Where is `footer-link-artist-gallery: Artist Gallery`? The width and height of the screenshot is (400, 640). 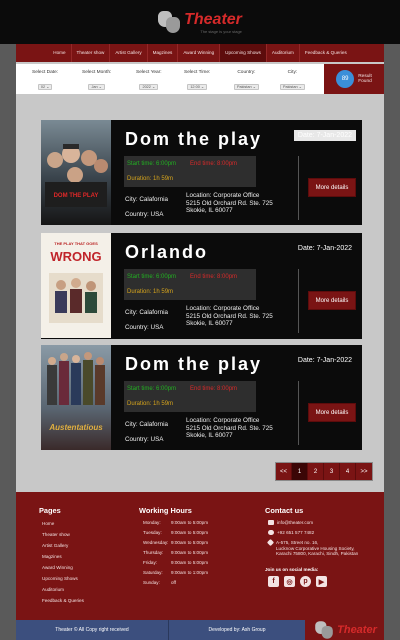 footer-link-artist-gallery: Artist Gallery is located at coordinates (55, 545).